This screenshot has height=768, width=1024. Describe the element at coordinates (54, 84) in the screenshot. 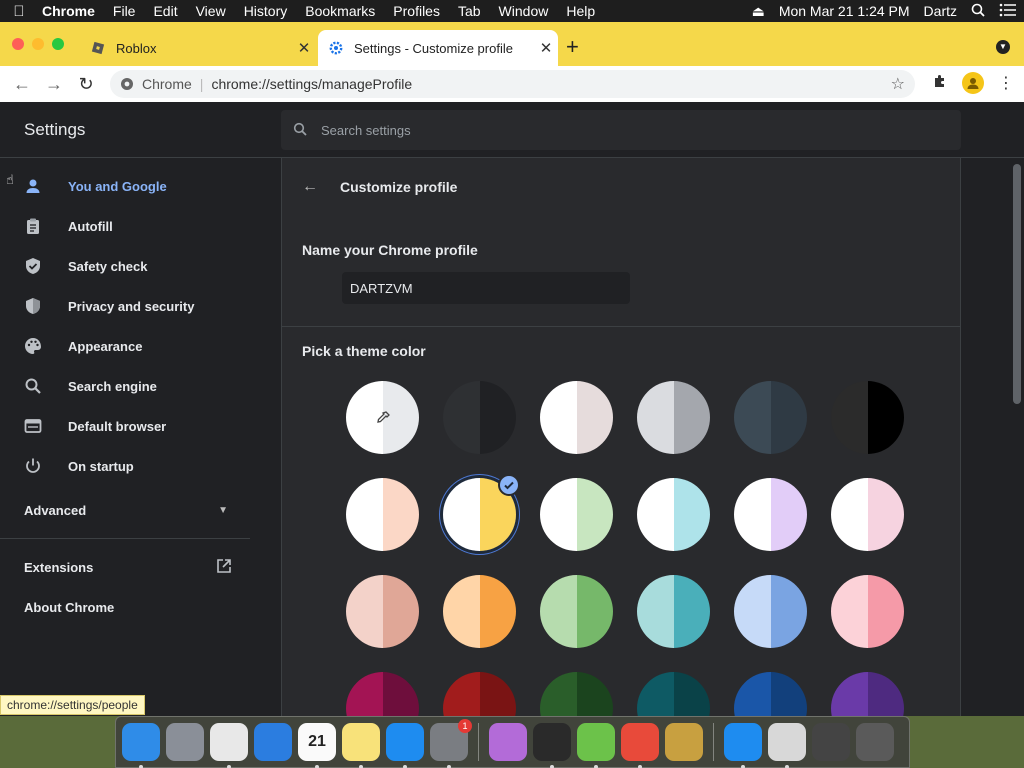

I see `forward-arrow-icon: →` at that location.